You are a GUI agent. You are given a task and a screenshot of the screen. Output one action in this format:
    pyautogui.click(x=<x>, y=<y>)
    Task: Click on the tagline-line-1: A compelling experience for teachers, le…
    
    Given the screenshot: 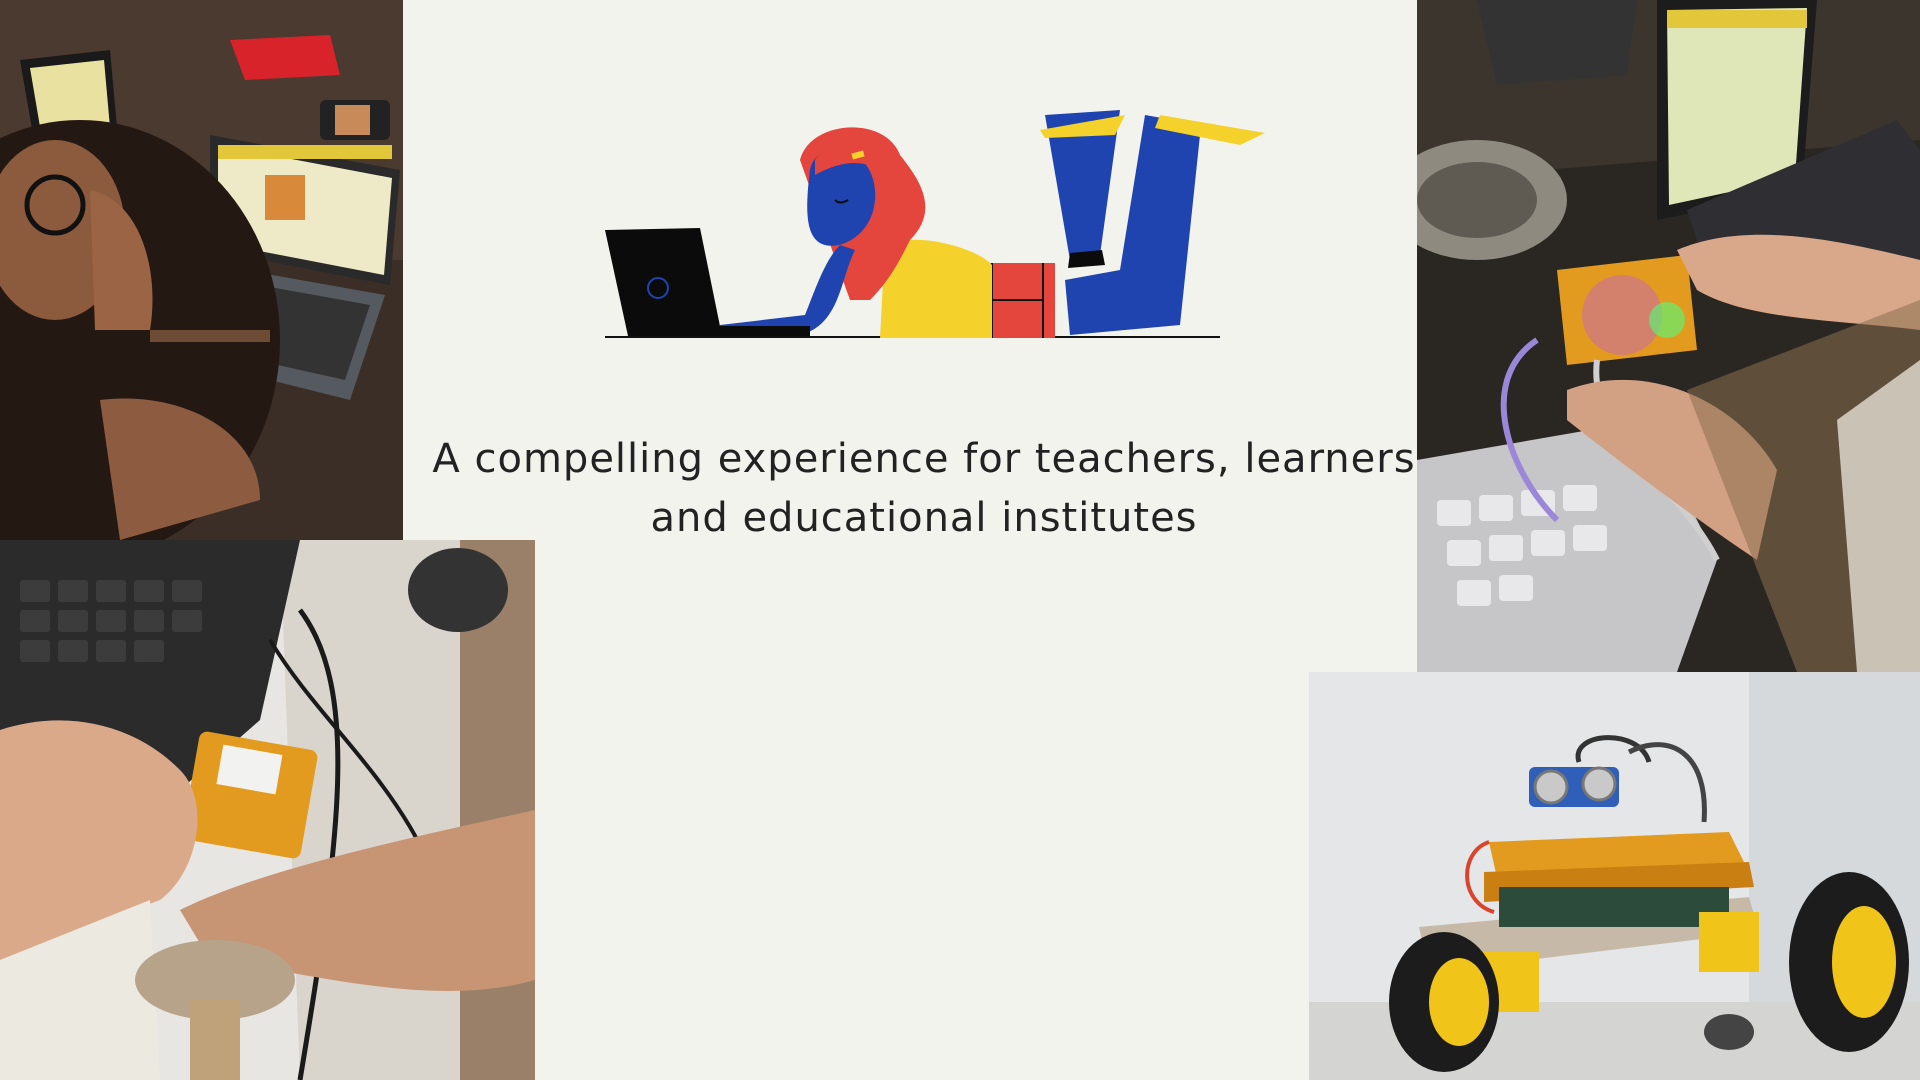 What is the action you would take?
    pyautogui.click(x=924, y=459)
    